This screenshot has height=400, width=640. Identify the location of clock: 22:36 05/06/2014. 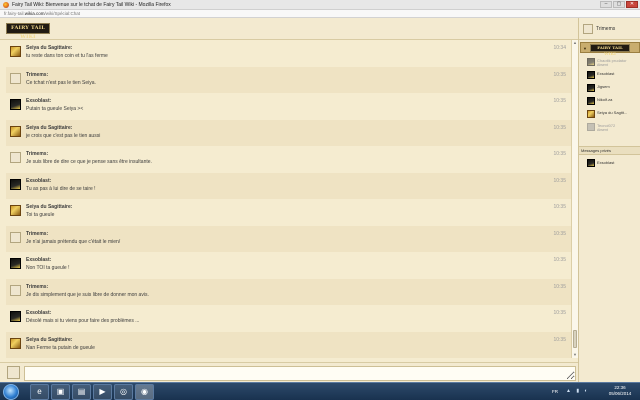
(620, 391).